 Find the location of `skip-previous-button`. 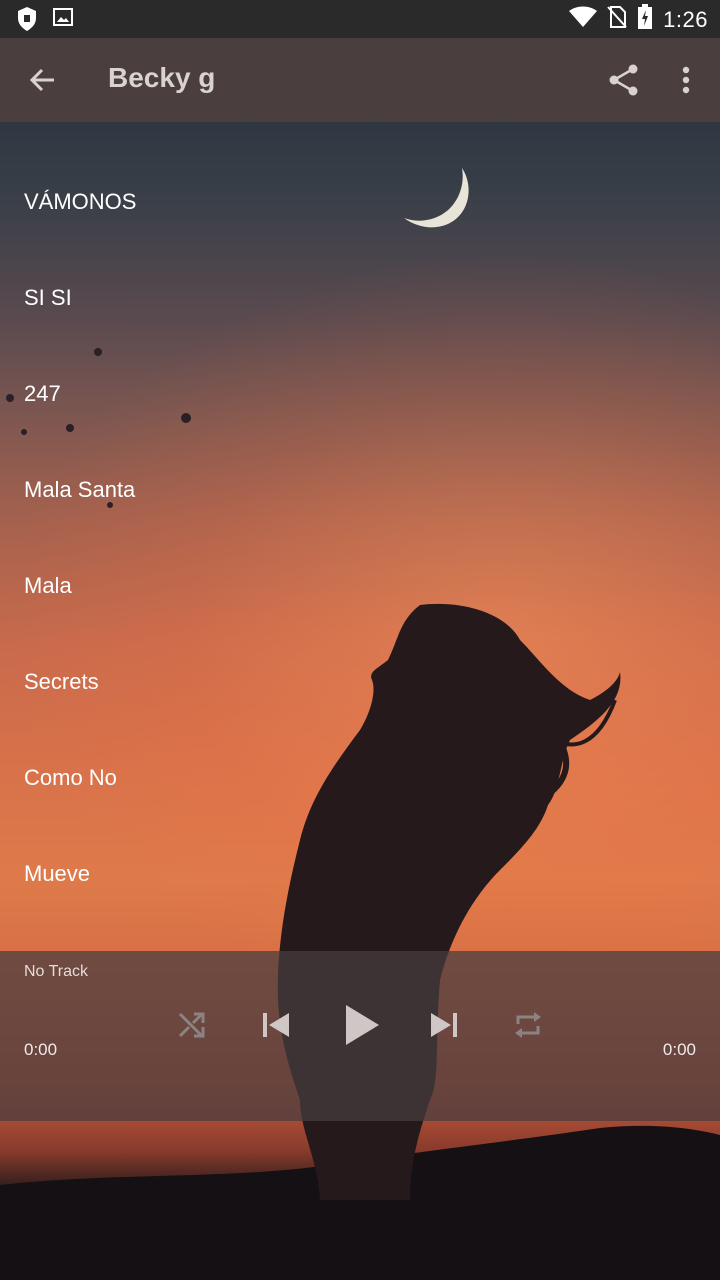

skip-previous-button is located at coordinates (276, 1025).